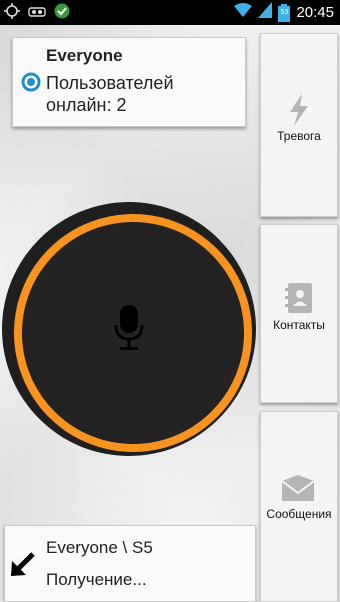 This screenshot has height=602, width=340. I want to click on contacts-button: Контакты, so click(299, 313).